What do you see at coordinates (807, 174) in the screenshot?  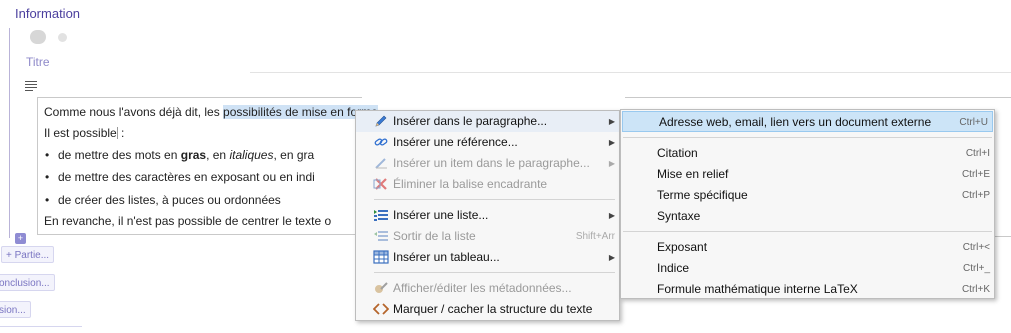 I see `submenu-item-emphasis: Mise en relief Ctrl+E` at bounding box center [807, 174].